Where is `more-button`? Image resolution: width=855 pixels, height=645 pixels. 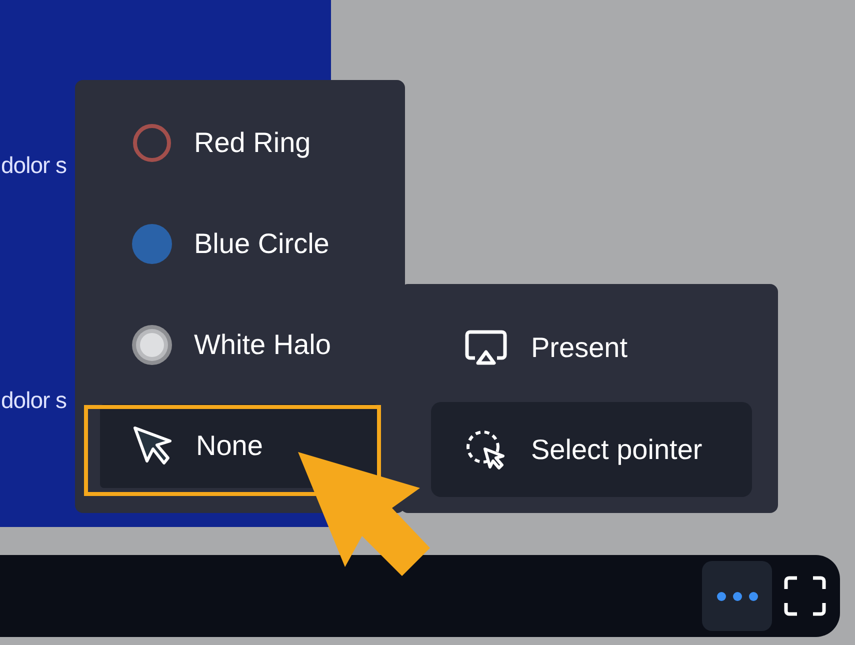 more-button is located at coordinates (737, 596).